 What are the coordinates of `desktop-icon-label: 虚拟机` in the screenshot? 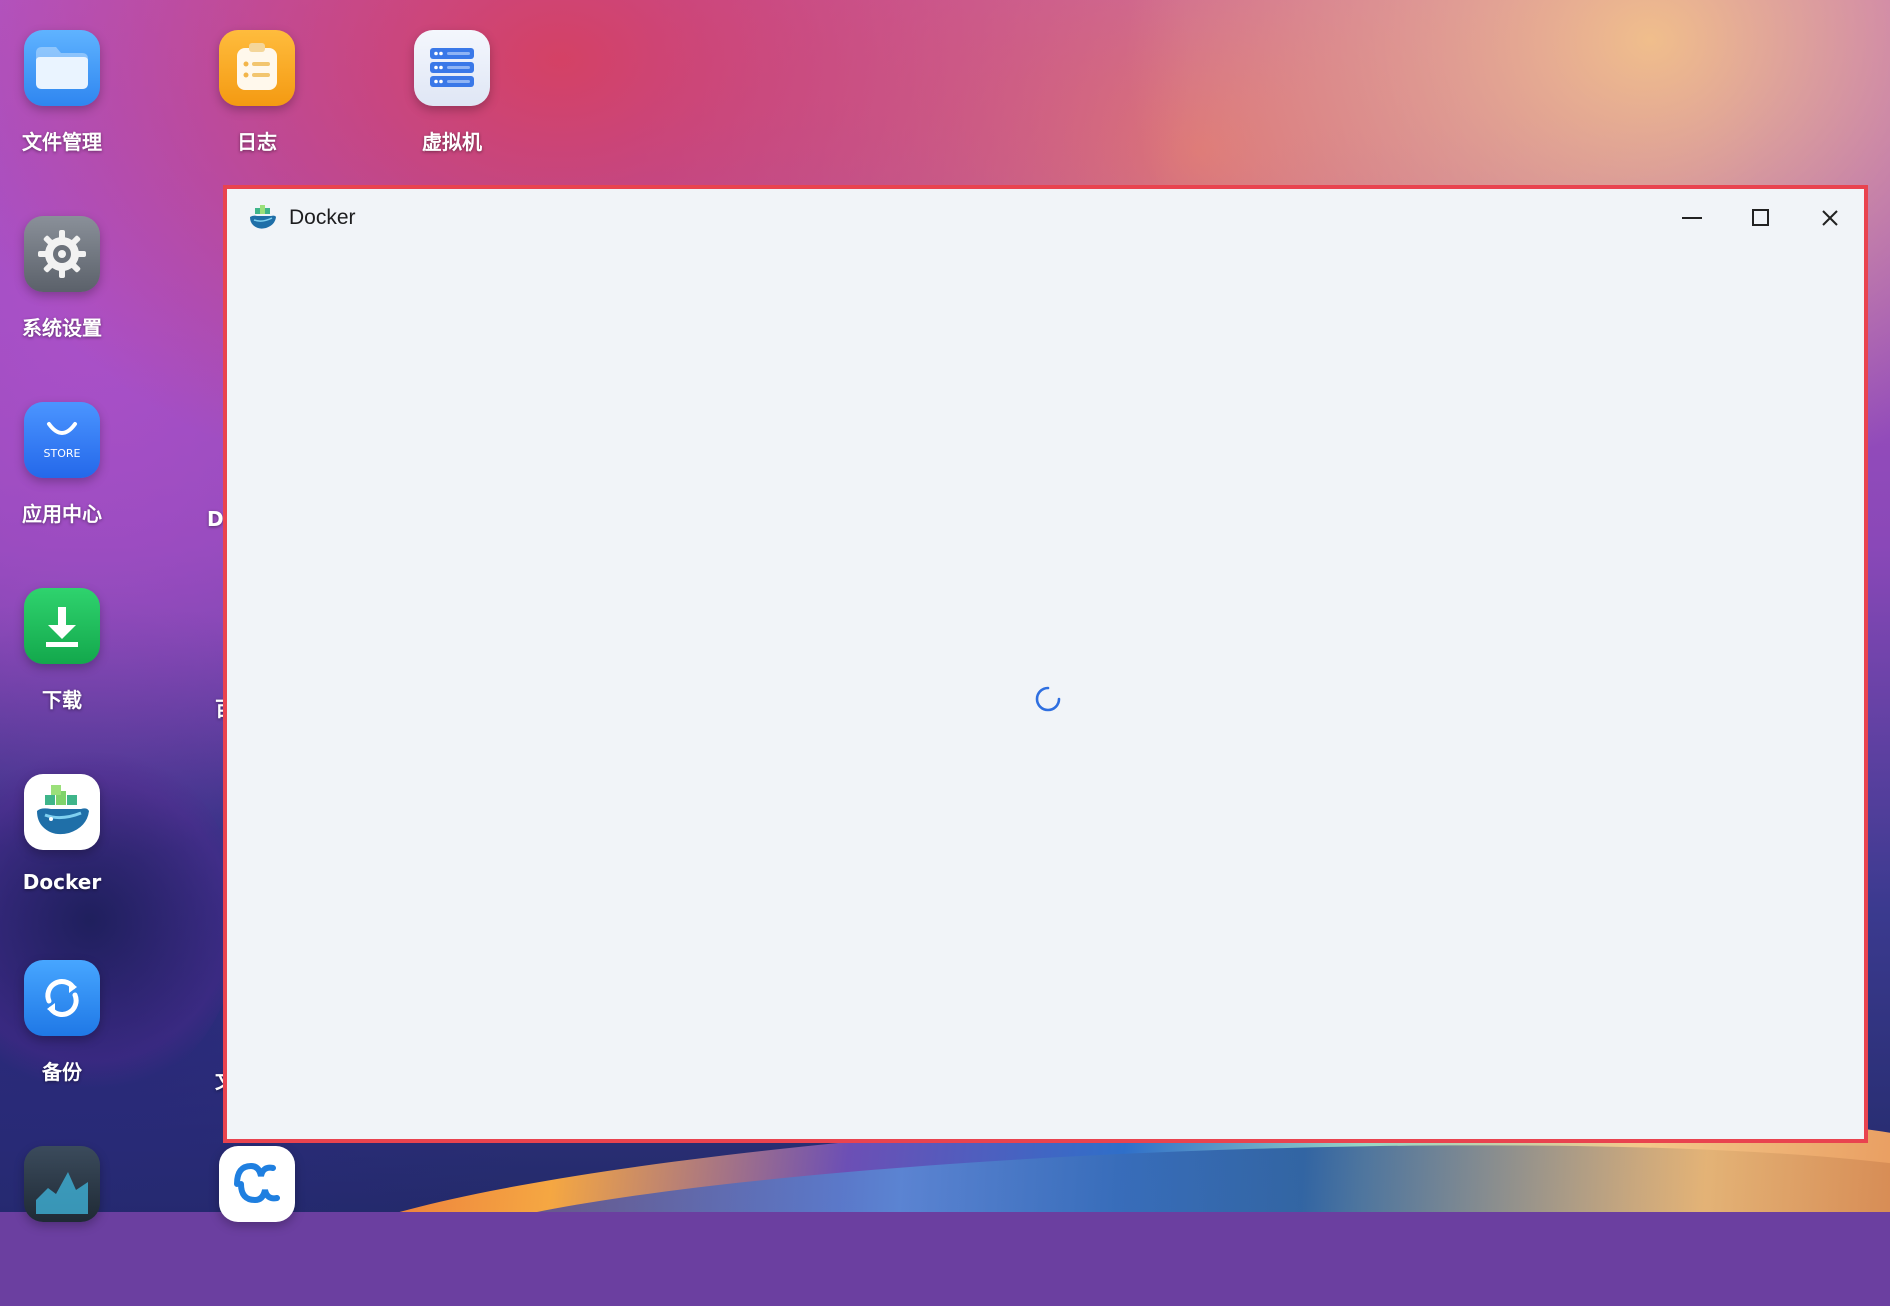 It's located at (452, 142).